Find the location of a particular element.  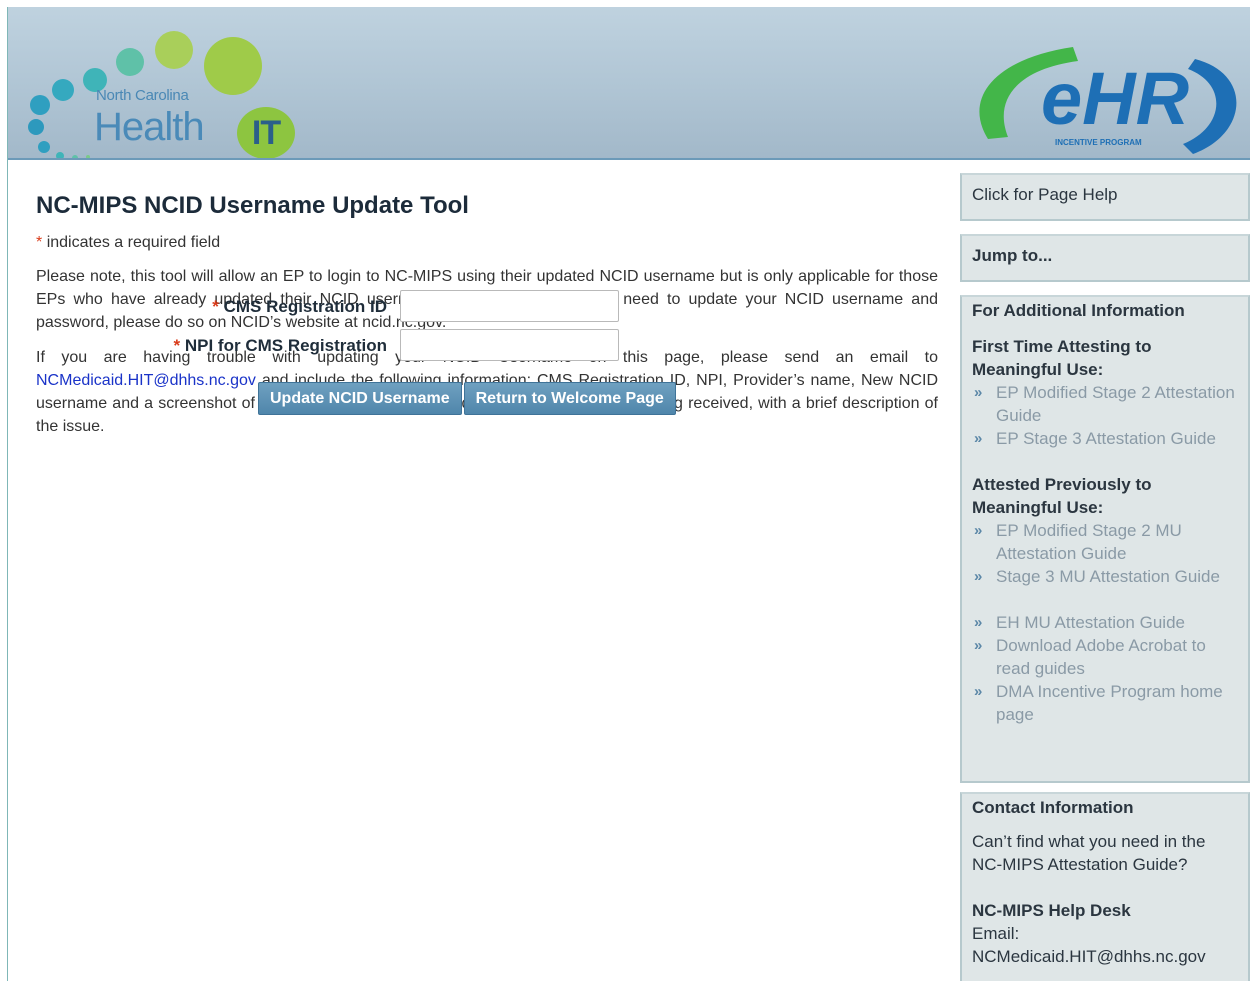

helpdesk-heading: NC-MIPS Help Desk is located at coordinates (1051, 910).